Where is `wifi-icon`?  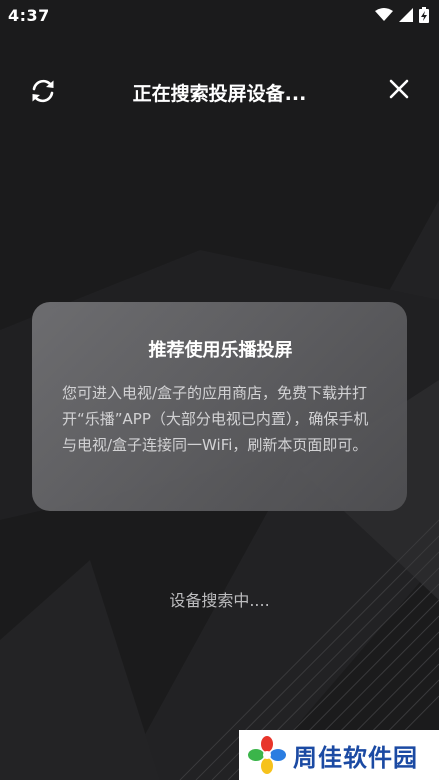
wifi-icon is located at coordinates (384, 14).